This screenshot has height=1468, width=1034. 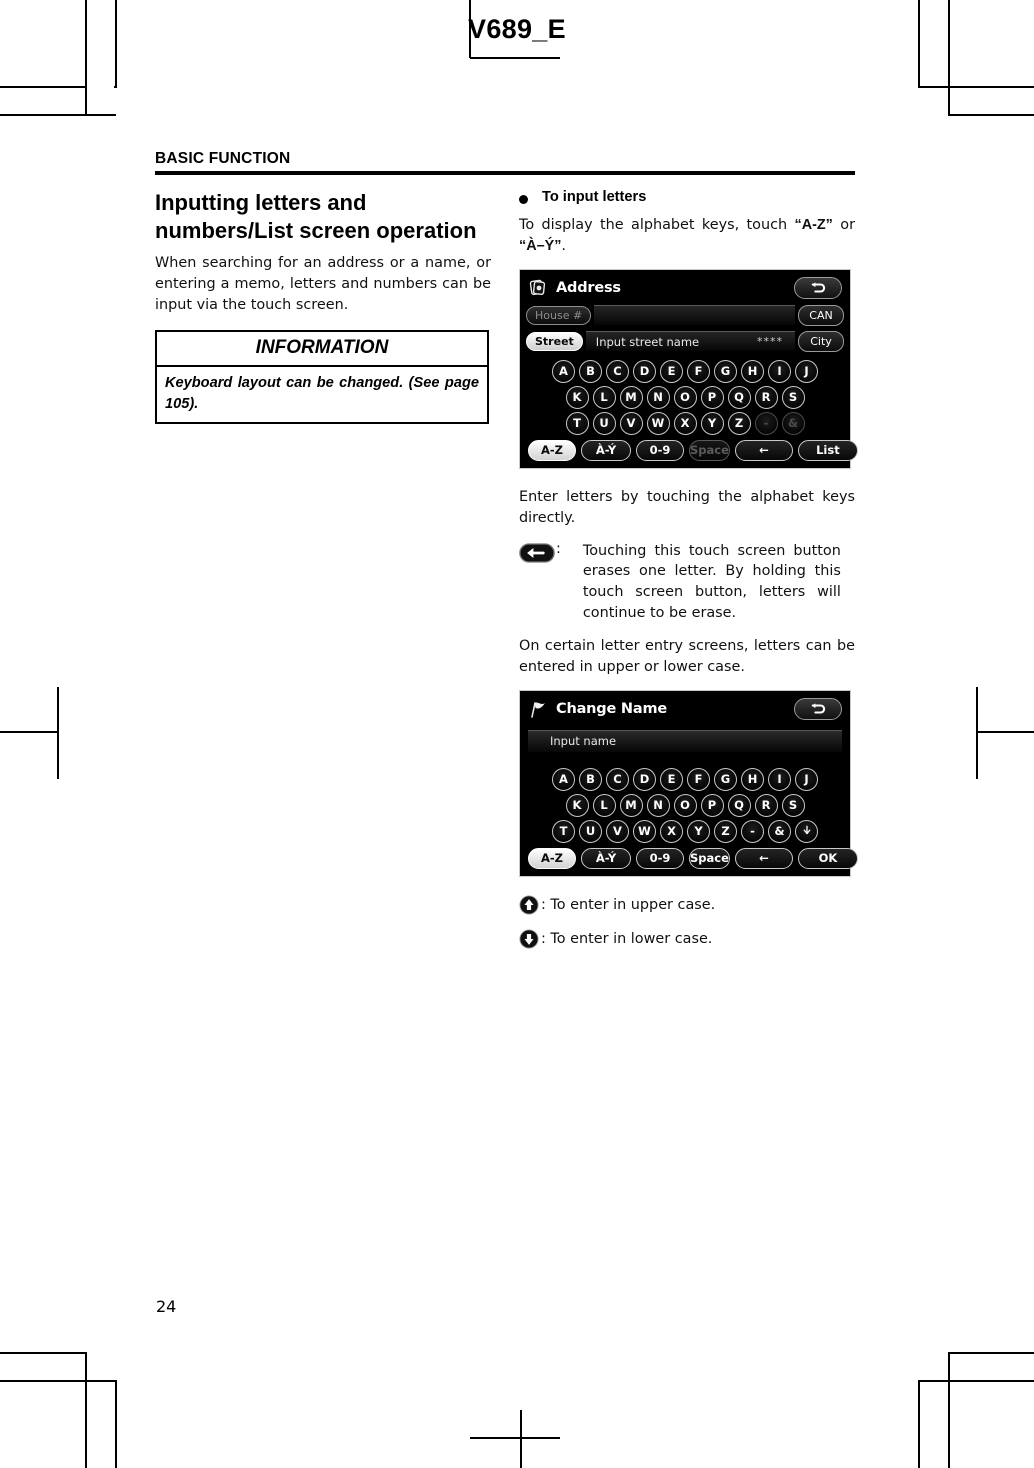 I want to click on street-field: Input street name ****, so click(x=690, y=341).